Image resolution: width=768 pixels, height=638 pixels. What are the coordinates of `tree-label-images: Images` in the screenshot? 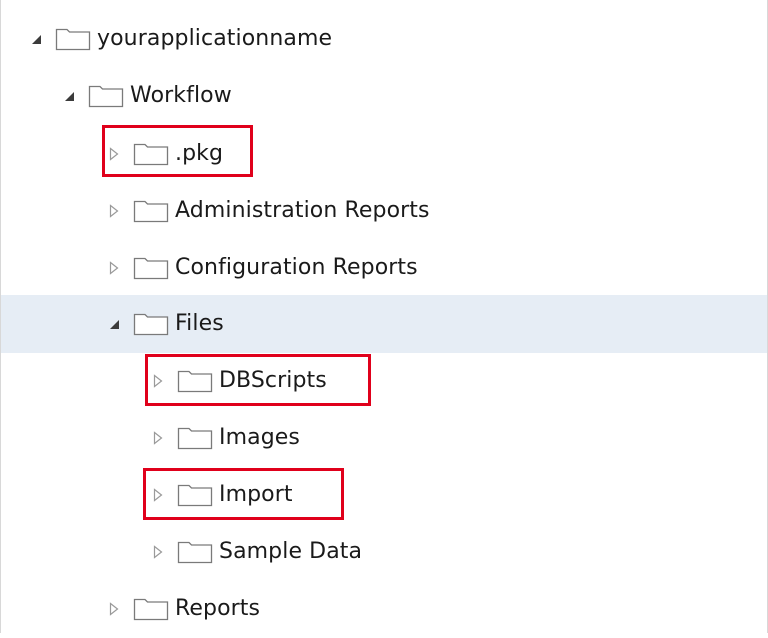 It's located at (259, 437).